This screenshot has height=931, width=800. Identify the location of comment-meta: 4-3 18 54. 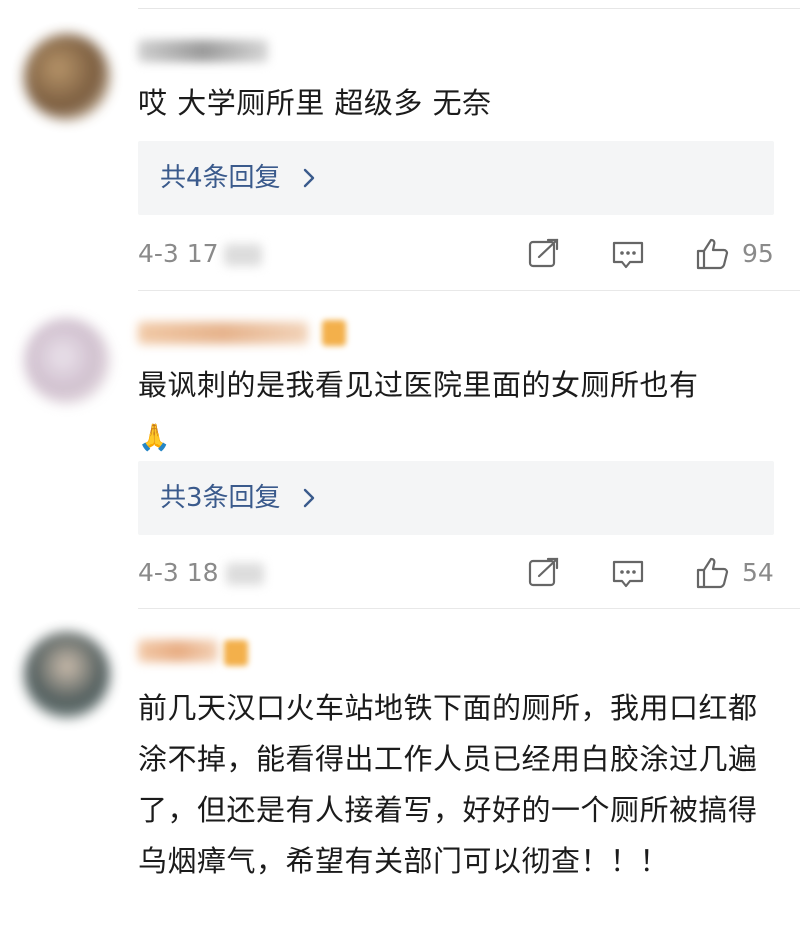
(458, 573).